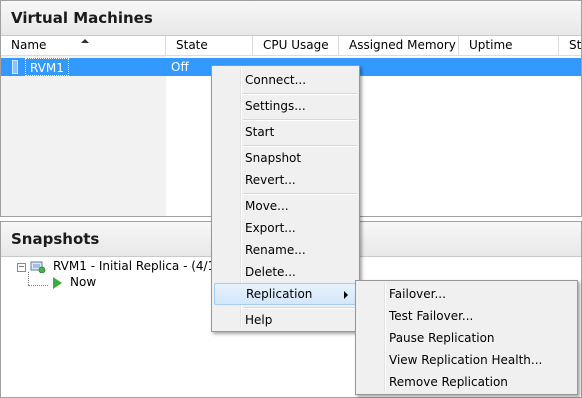 This screenshot has width=582, height=398. I want to click on menu-item-help: Help, so click(285, 320).